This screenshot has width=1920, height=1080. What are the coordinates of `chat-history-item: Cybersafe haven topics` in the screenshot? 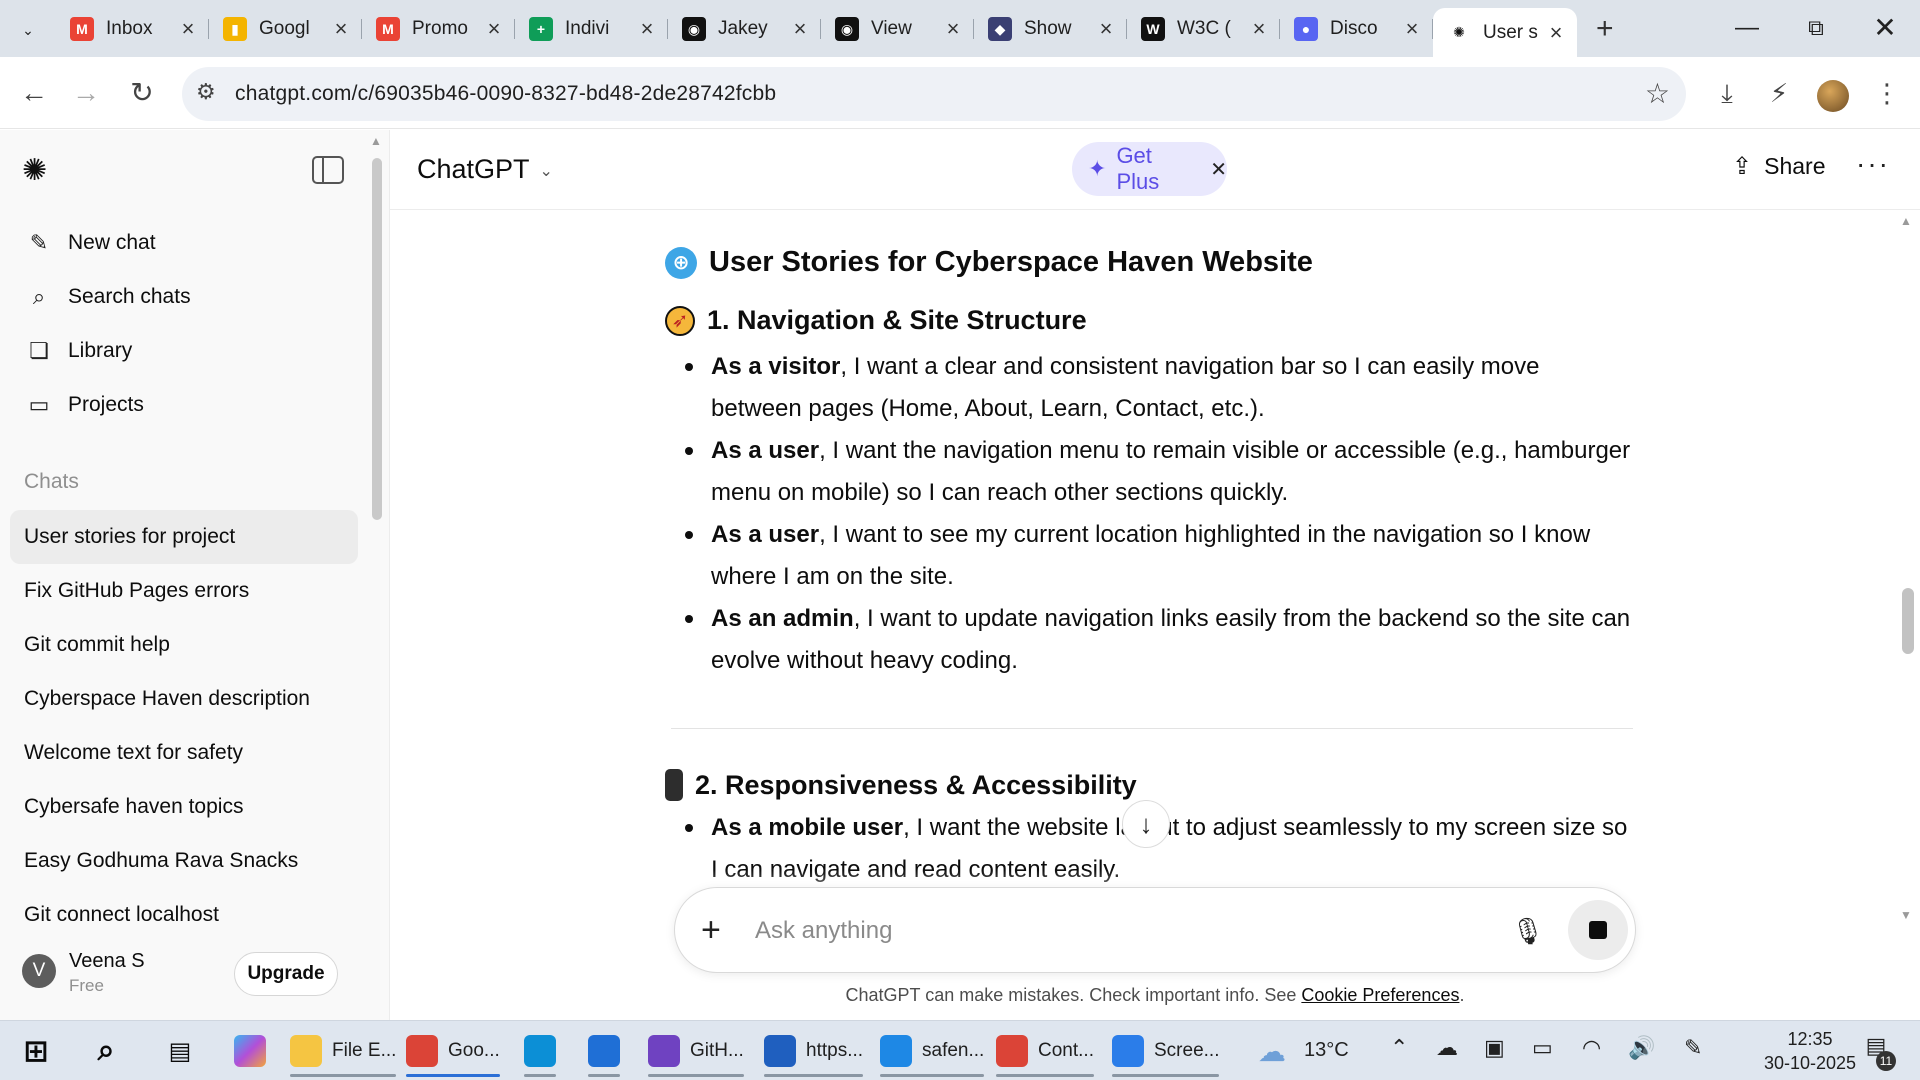 It's located at (184, 807).